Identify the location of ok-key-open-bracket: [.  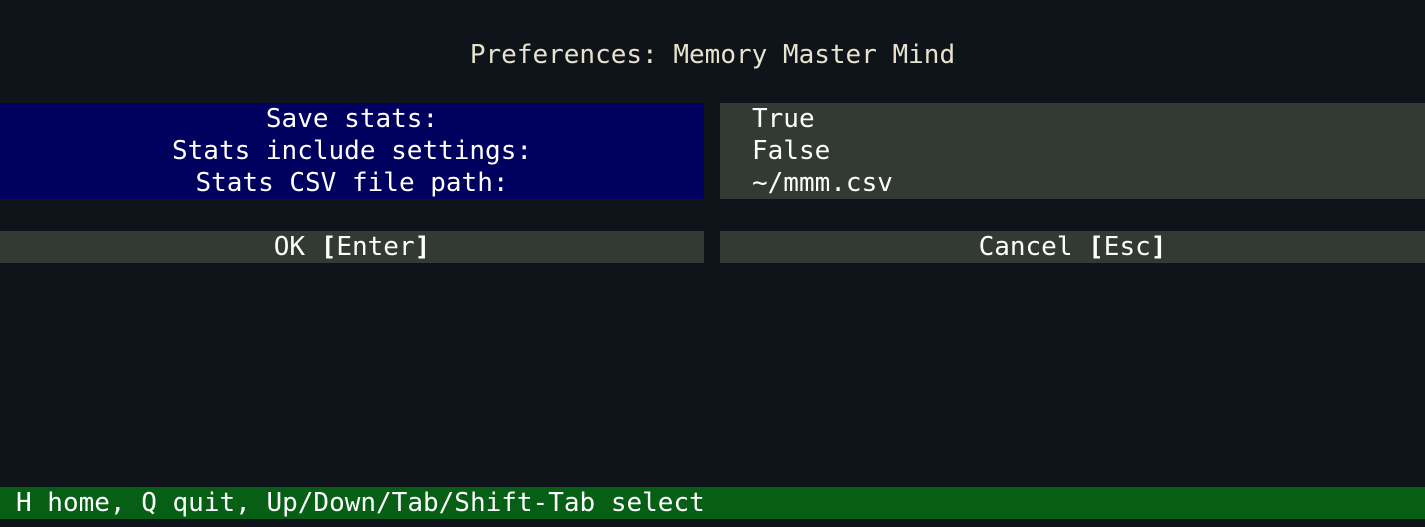
(328, 247).